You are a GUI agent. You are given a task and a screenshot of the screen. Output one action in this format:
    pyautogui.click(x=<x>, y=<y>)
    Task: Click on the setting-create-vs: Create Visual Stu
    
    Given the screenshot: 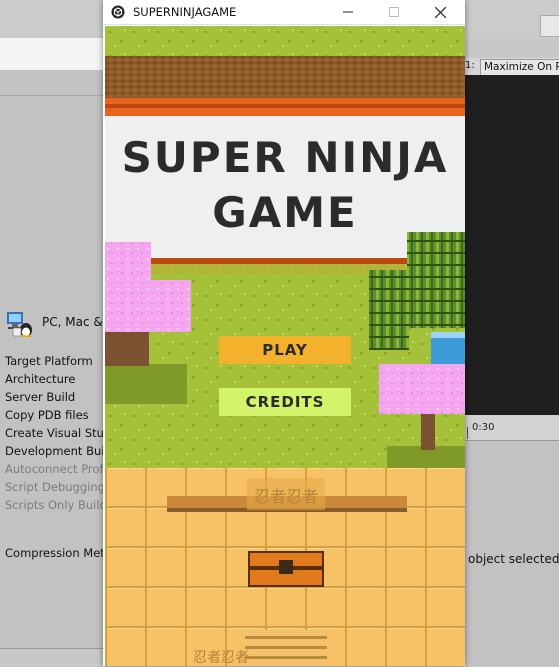 What is the action you would take?
    pyautogui.click(x=54, y=433)
    